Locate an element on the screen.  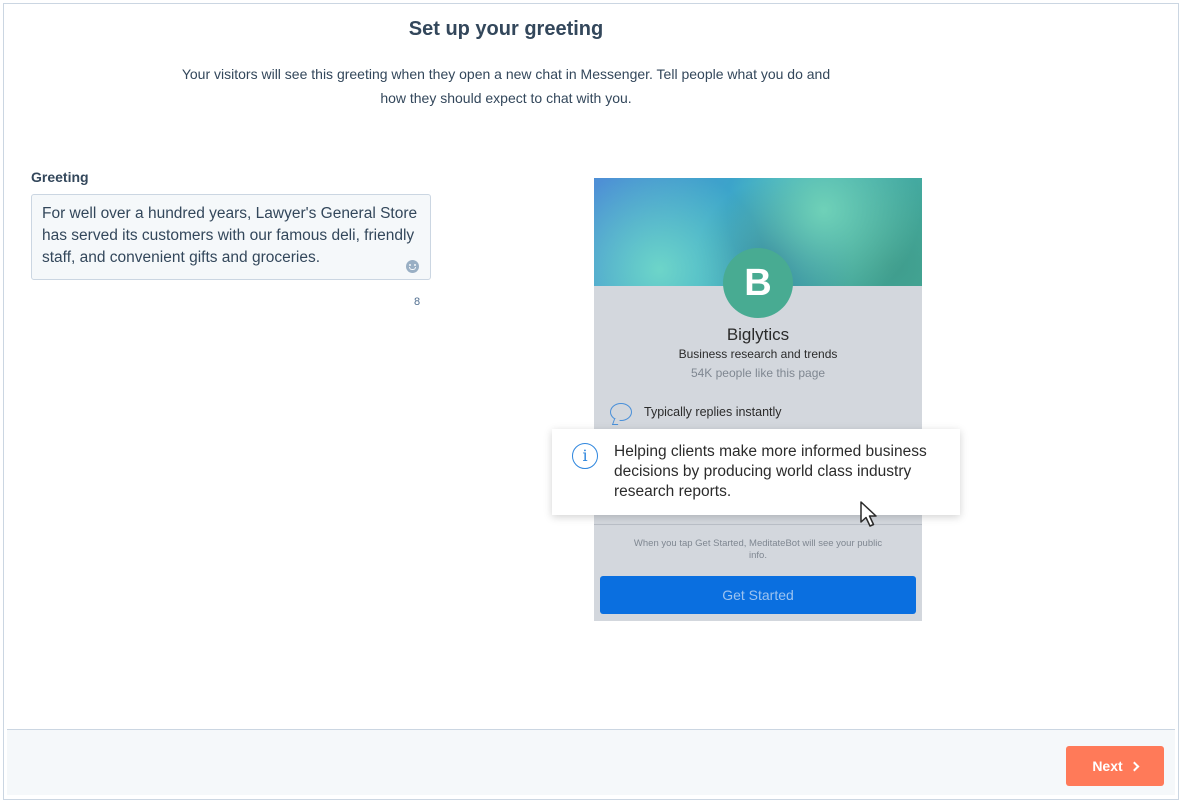
mouse-cursor-icon is located at coordinates (868, 514).